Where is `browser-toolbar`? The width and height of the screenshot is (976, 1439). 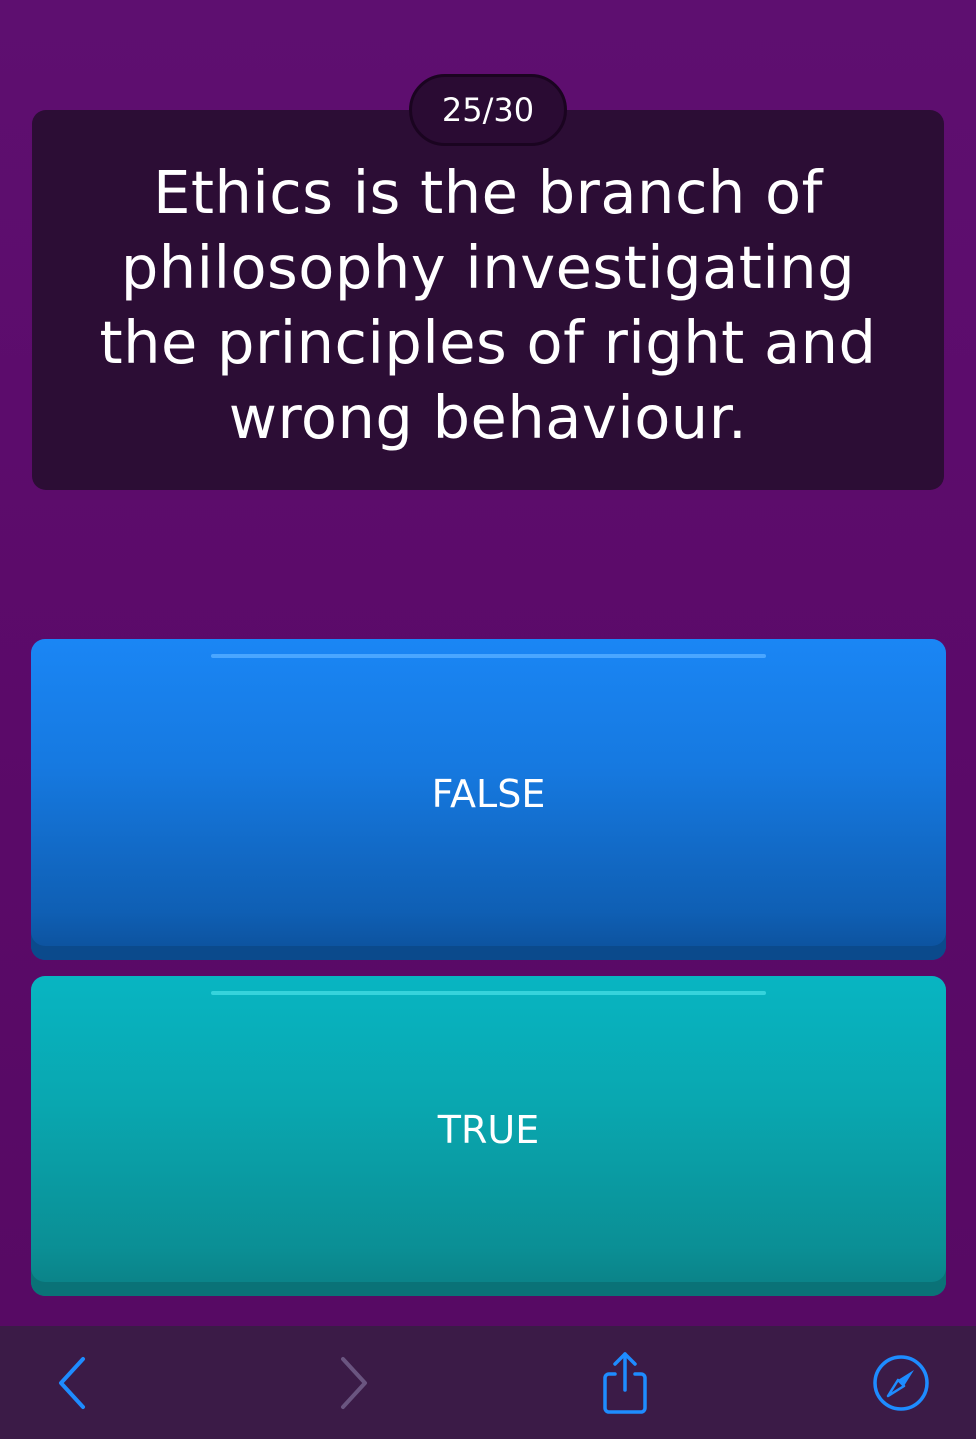
browser-toolbar is located at coordinates (488, 1382).